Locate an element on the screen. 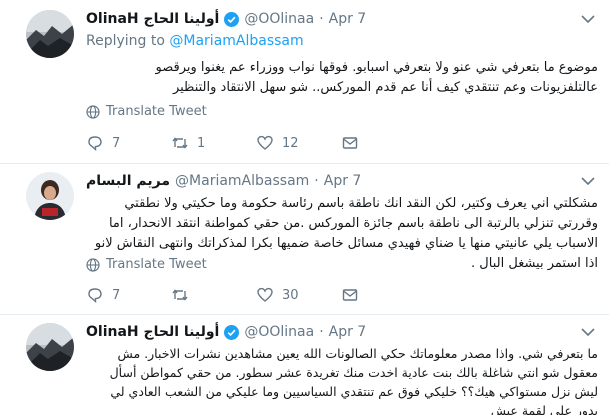 This screenshot has width=609, height=415. like-count: 12 is located at coordinates (290, 143).